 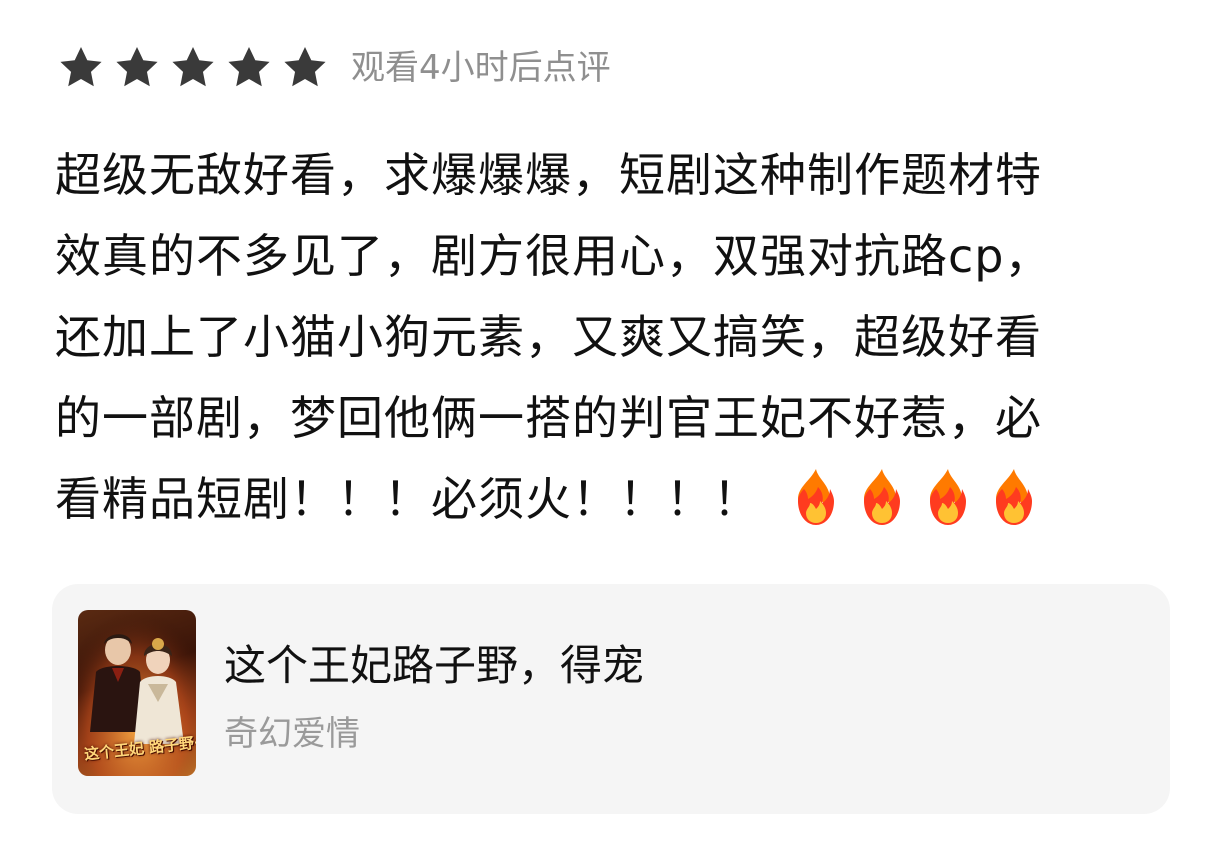 I want to click on review-line: 效真的不多见了，剧方很用心，双强对抗路cp，, so click(x=553, y=256).